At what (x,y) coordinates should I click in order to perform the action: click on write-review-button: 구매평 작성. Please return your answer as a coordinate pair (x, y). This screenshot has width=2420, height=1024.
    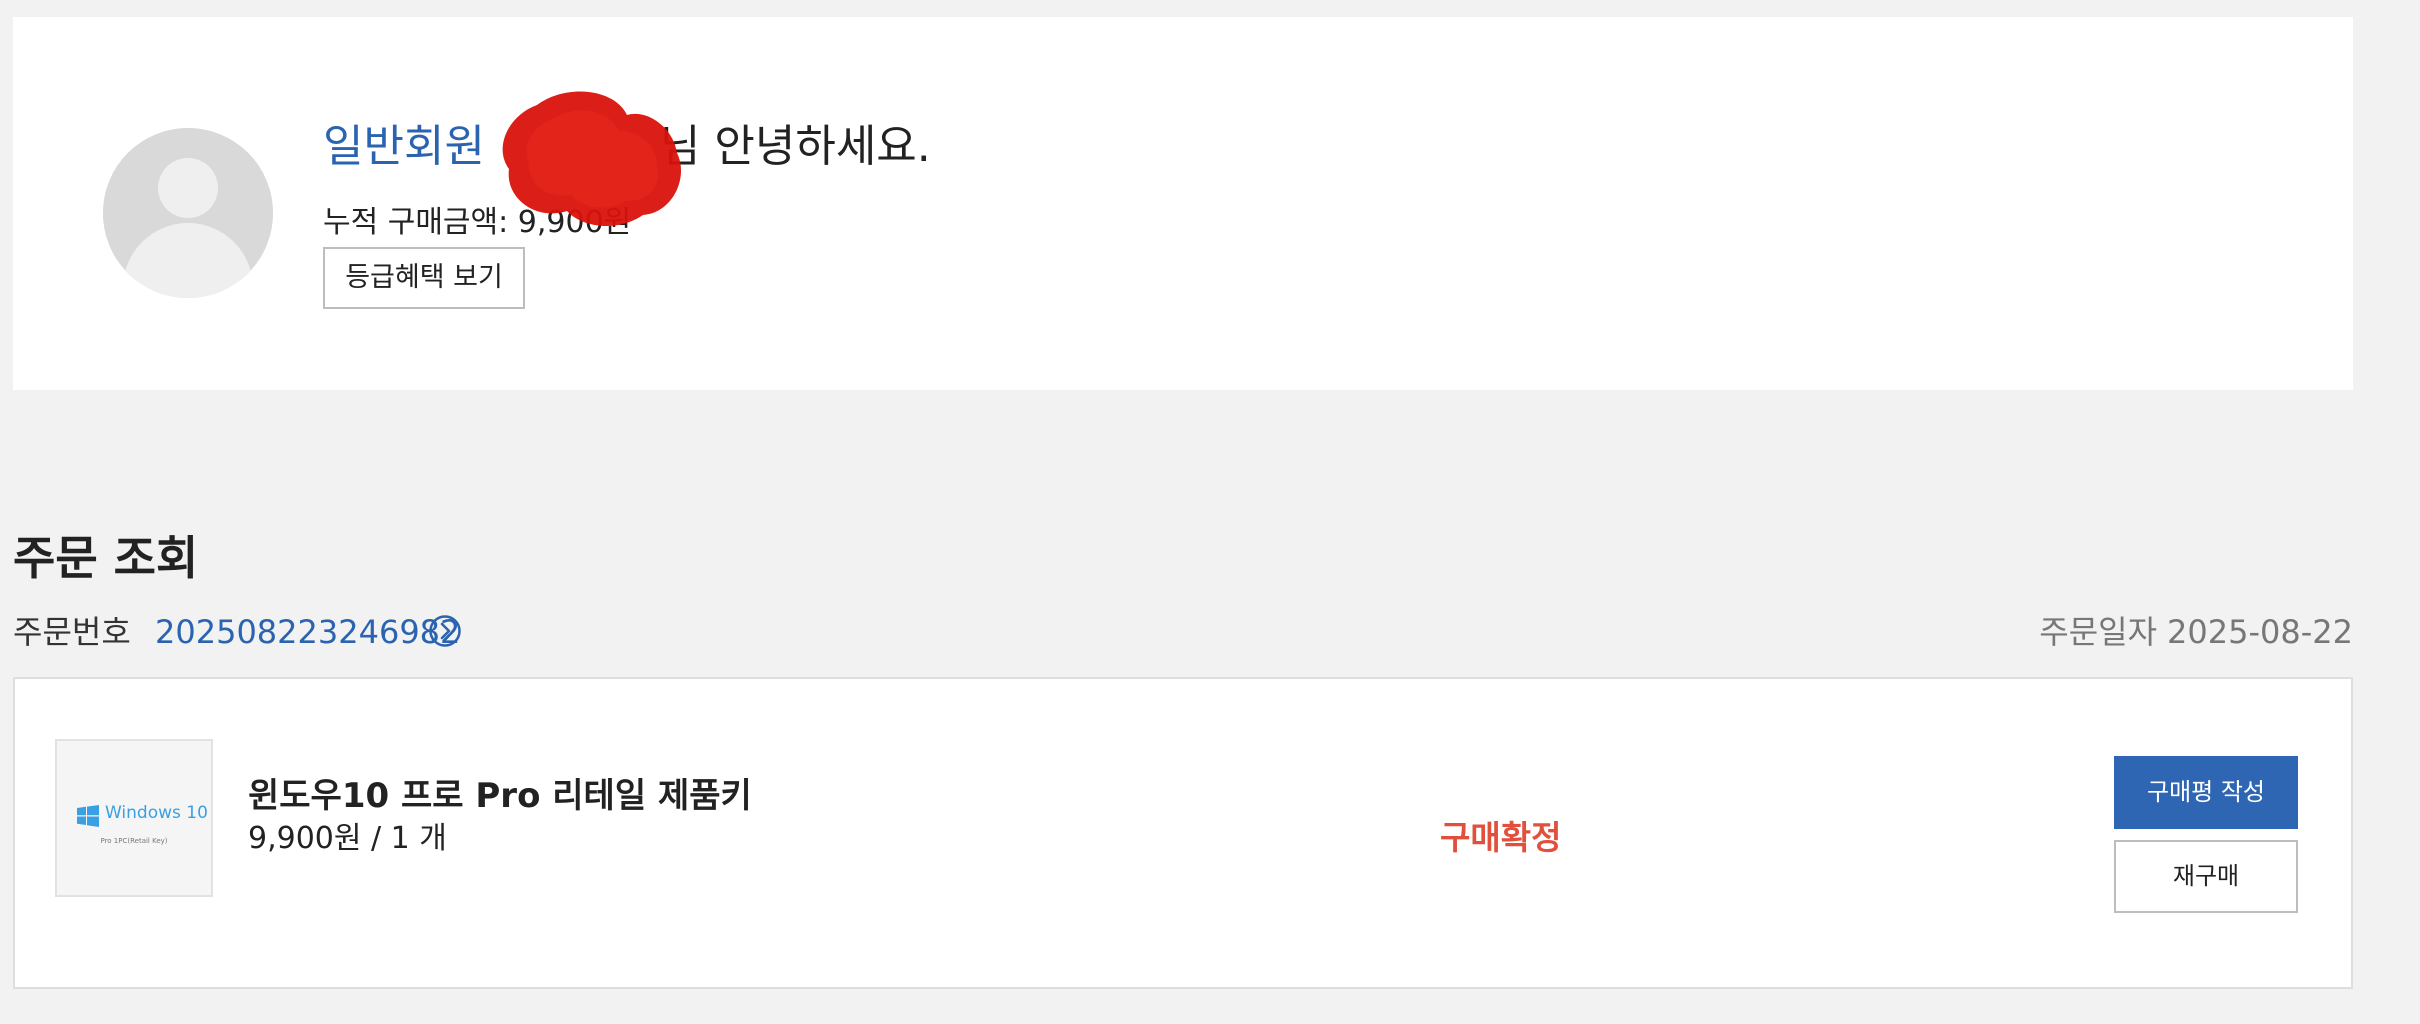
    Looking at the image, I should click on (2206, 792).